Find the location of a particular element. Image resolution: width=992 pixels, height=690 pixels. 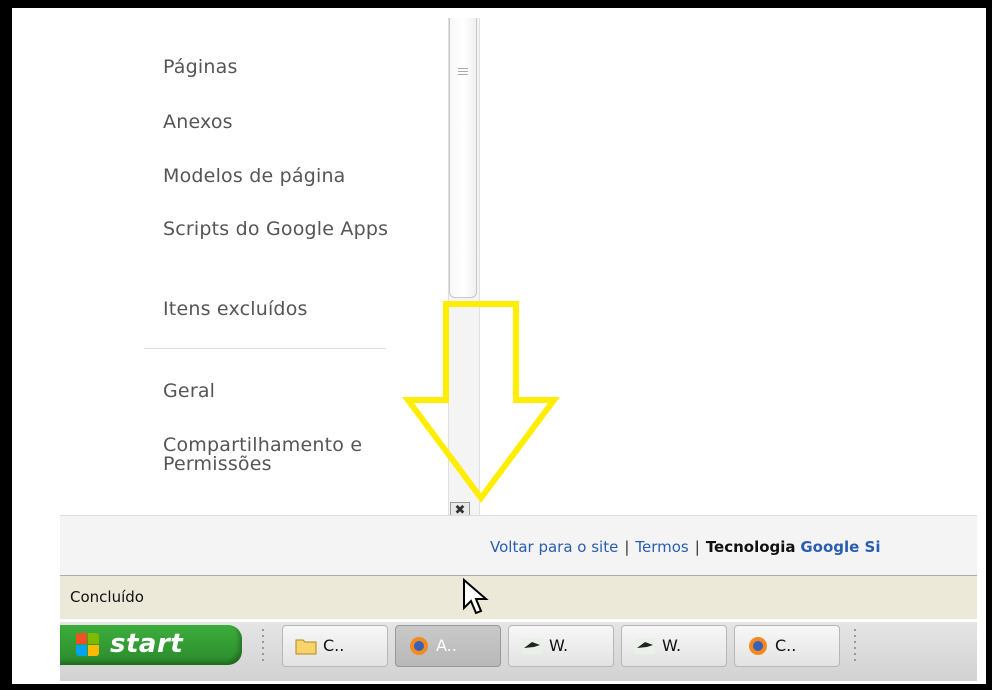

down-arrow-annotation-icon is located at coordinates (481, 402).